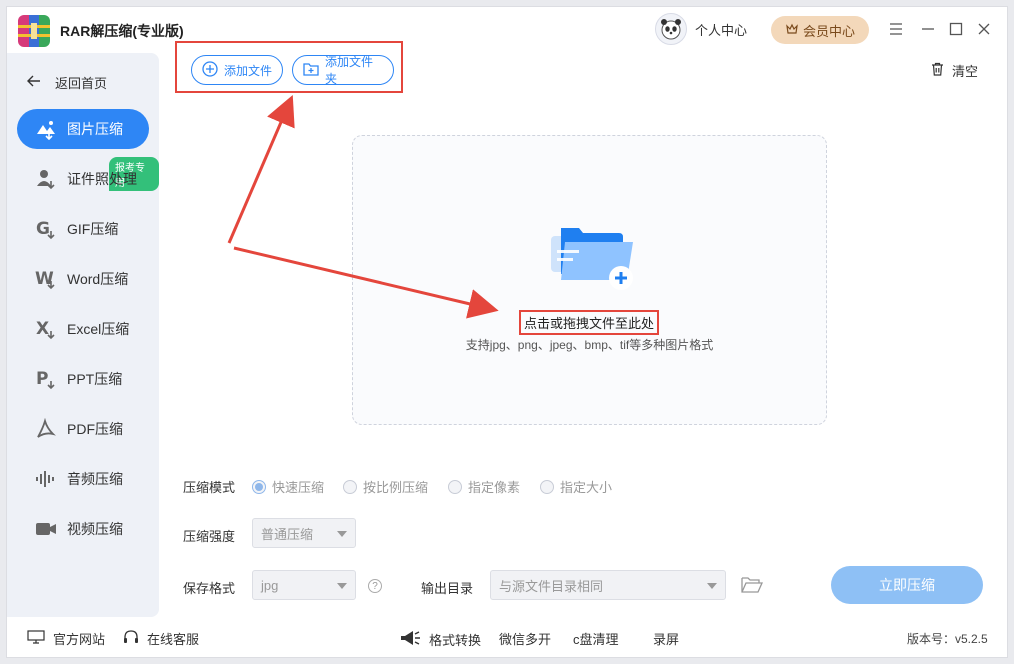 The width and height of the screenshot is (1014, 664). Describe the element at coordinates (593, 258) in the screenshot. I see `folder-add-icon` at that location.